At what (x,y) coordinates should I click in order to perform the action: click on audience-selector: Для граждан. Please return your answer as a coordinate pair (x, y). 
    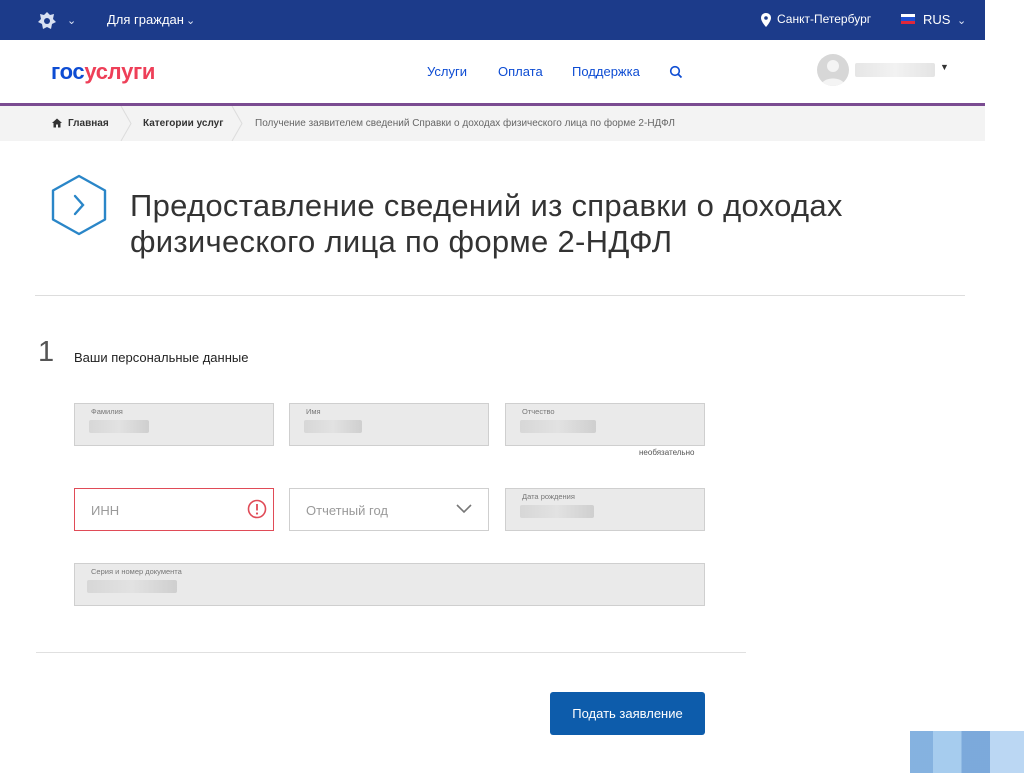
    Looking at the image, I should click on (145, 19).